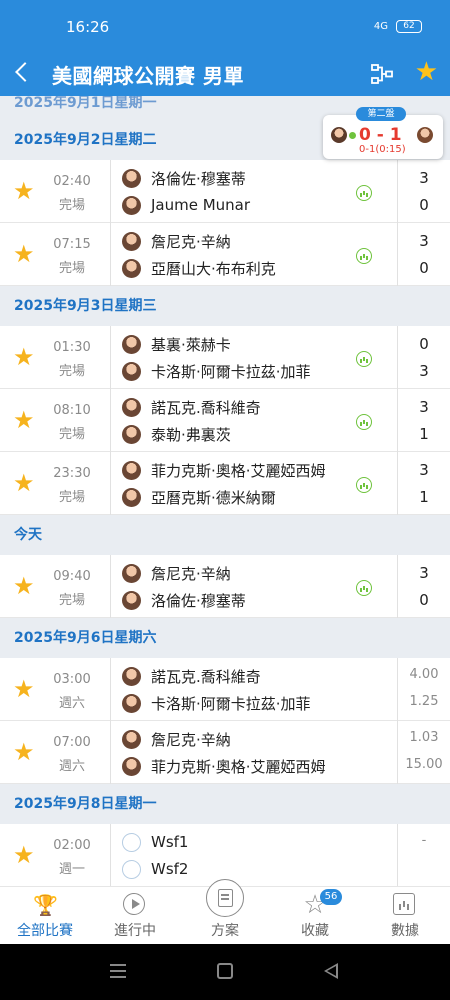  What do you see at coordinates (134, 904) in the screenshot?
I see `play-icon` at bounding box center [134, 904].